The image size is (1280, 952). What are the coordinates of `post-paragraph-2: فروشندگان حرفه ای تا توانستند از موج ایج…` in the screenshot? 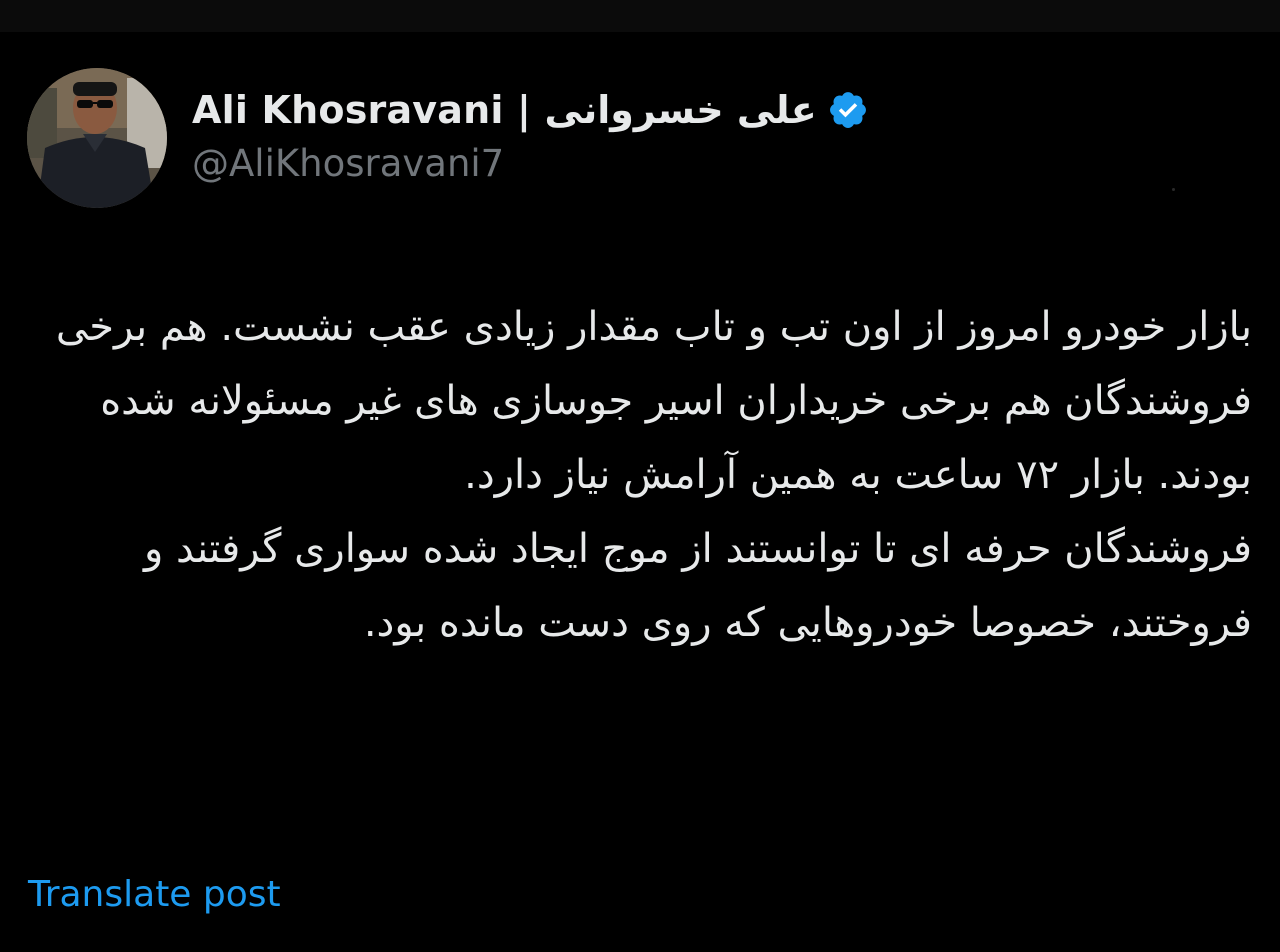 It's located at (697, 586).